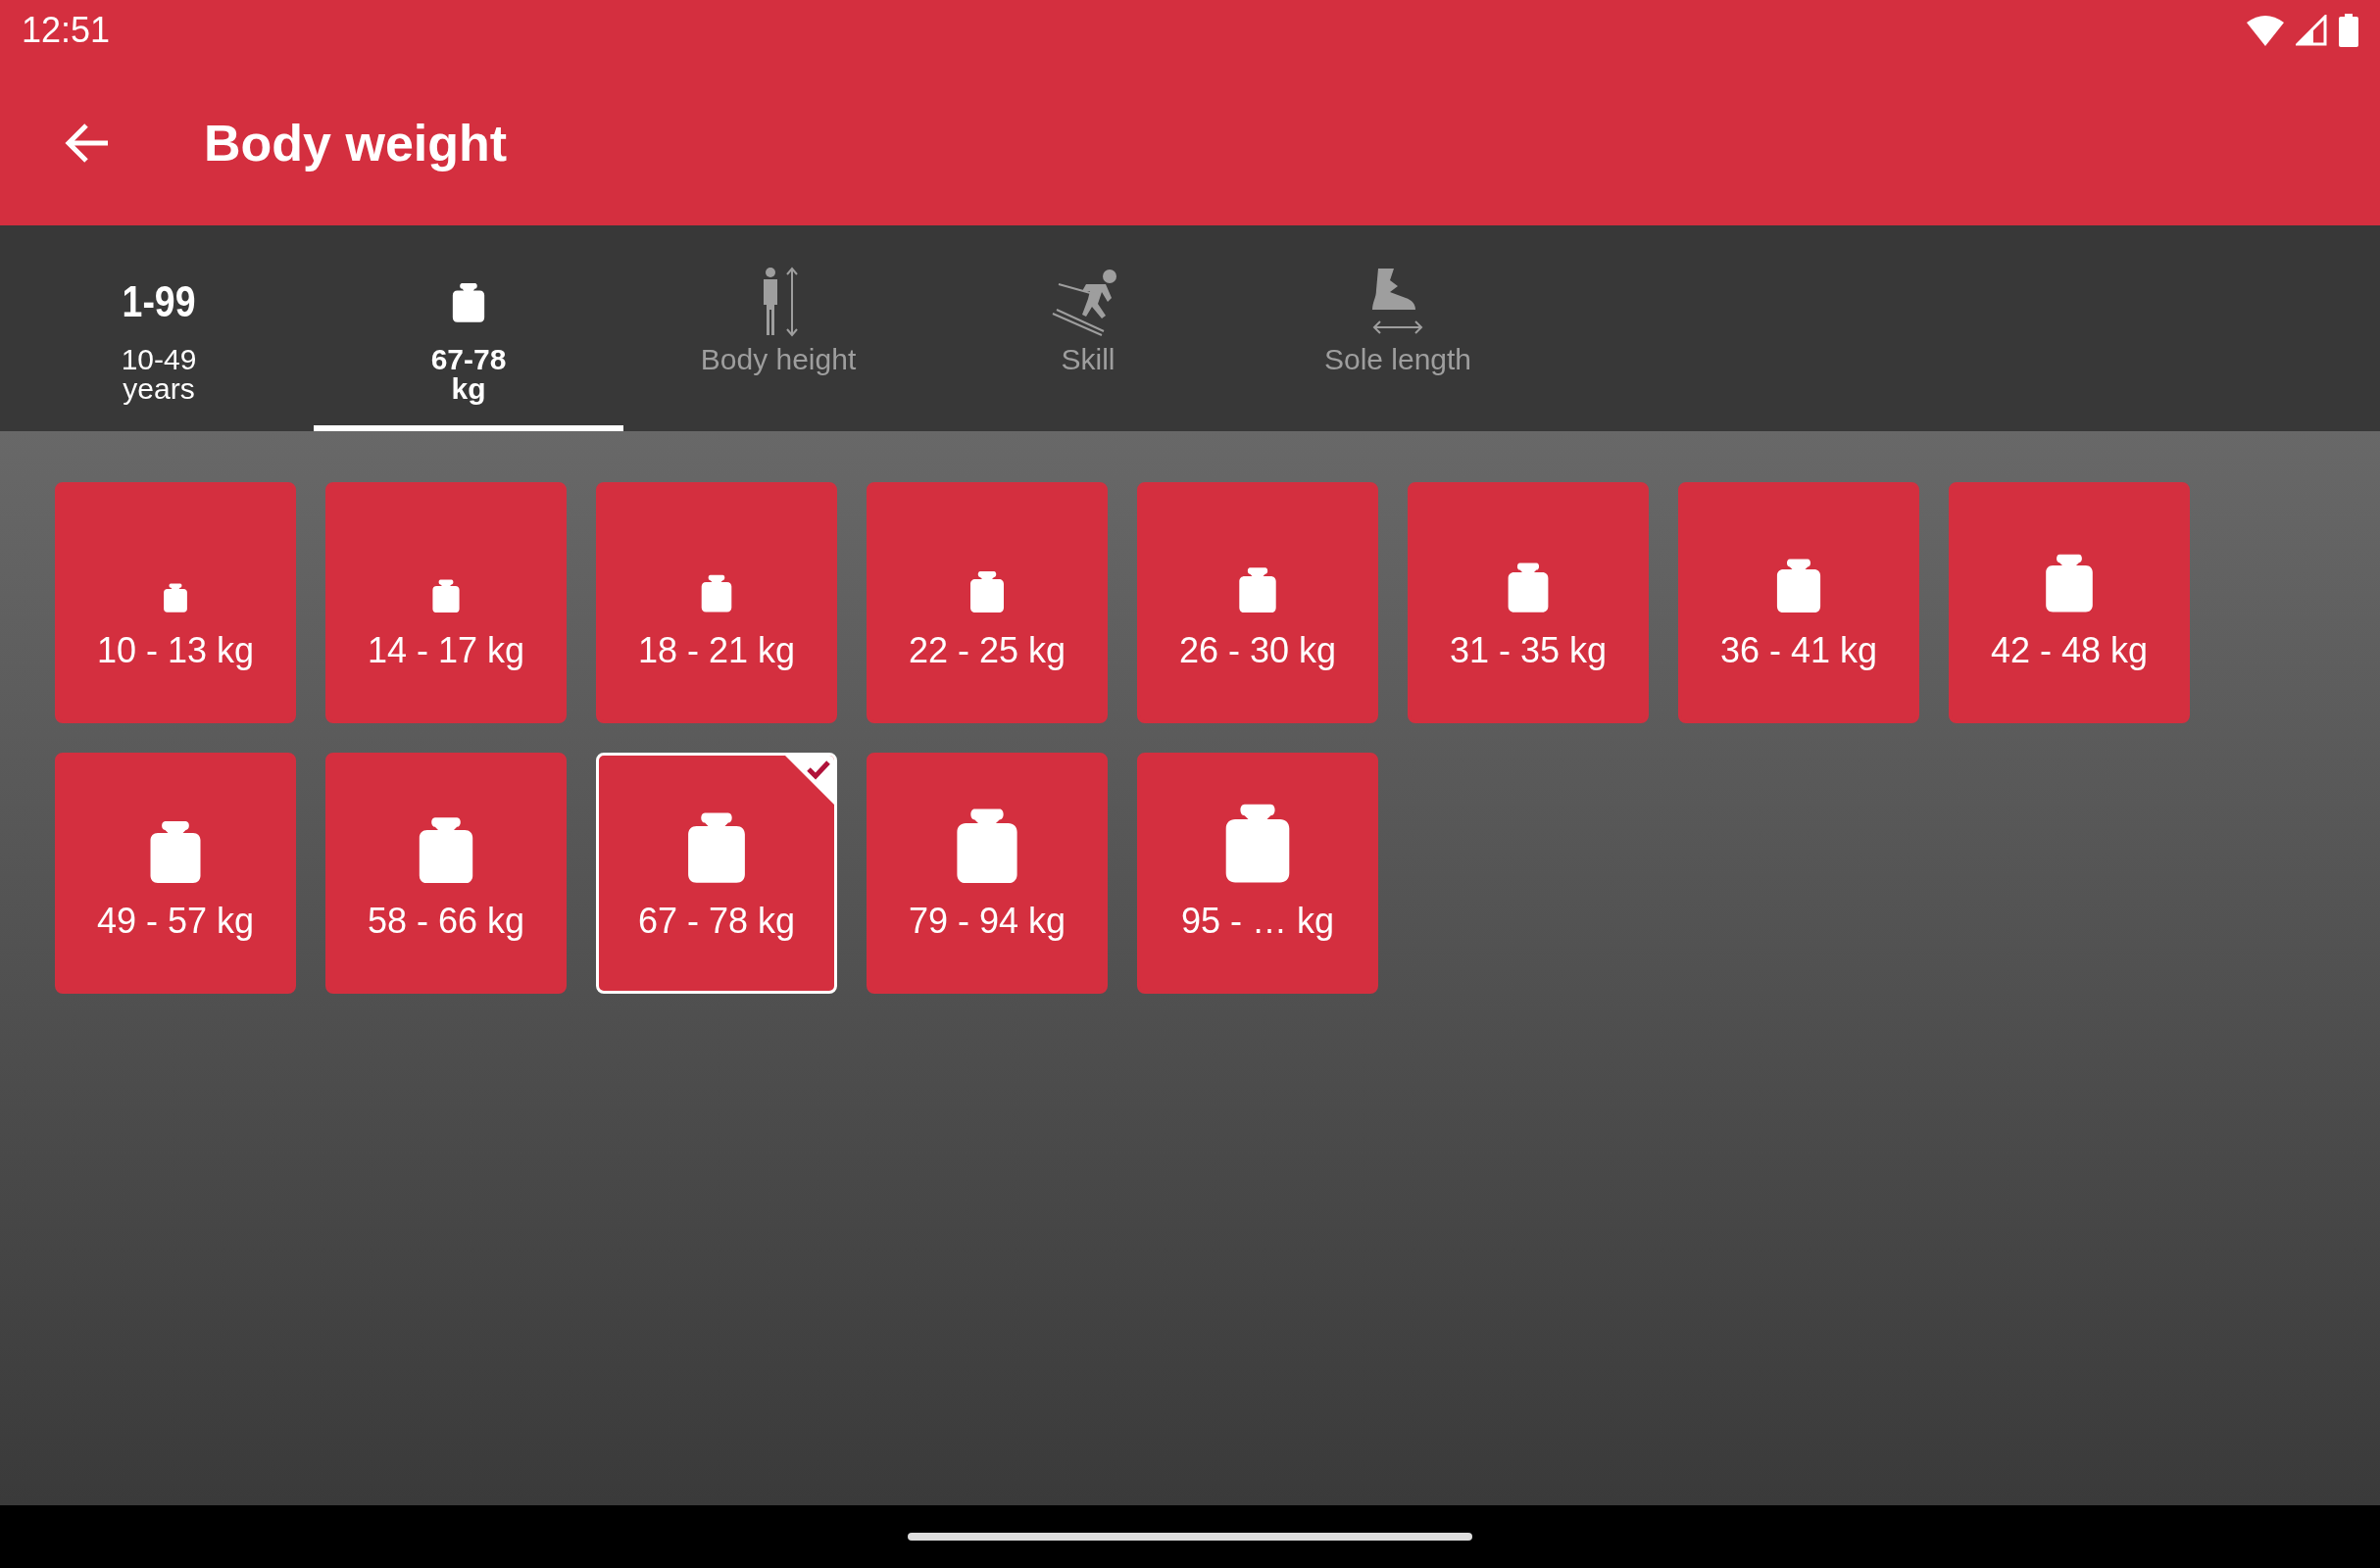 The height and width of the screenshot is (1568, 2380). What do you see at coordinates (1088, 359) in the screenshot?
I see `tab-label: Skill` at bounding box center [1088, 359].